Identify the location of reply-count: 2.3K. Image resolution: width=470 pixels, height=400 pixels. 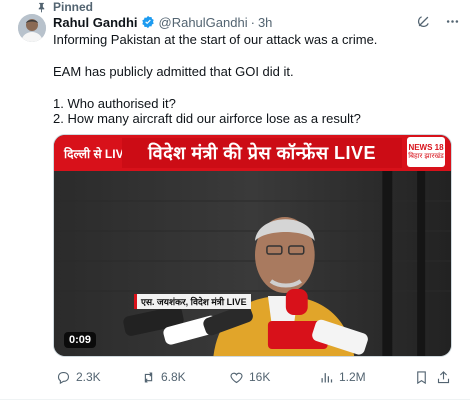
(88, 377).